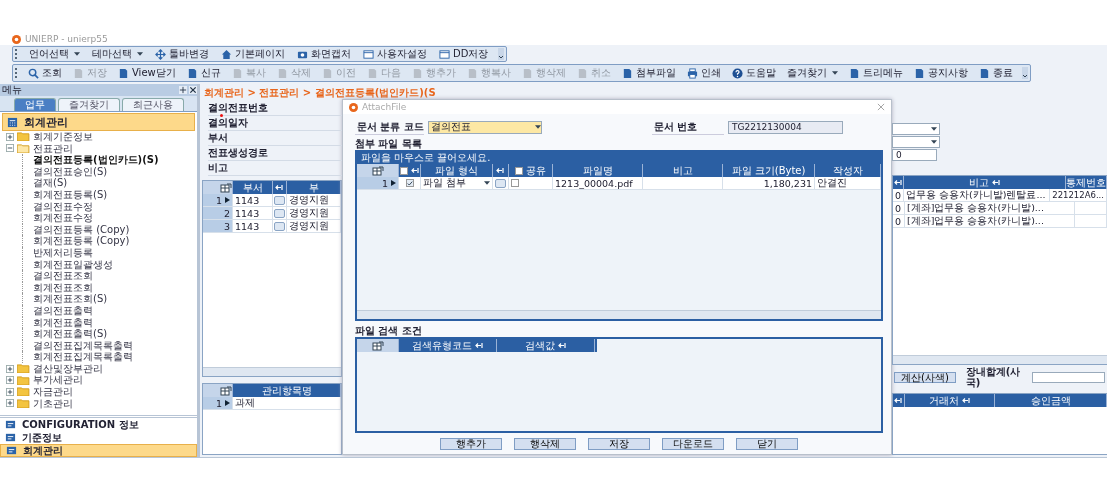 Image resolution: width=1107 pixels, height=499 pixels. I want to click on dialog-button: 다운로드, so click(693, 444).